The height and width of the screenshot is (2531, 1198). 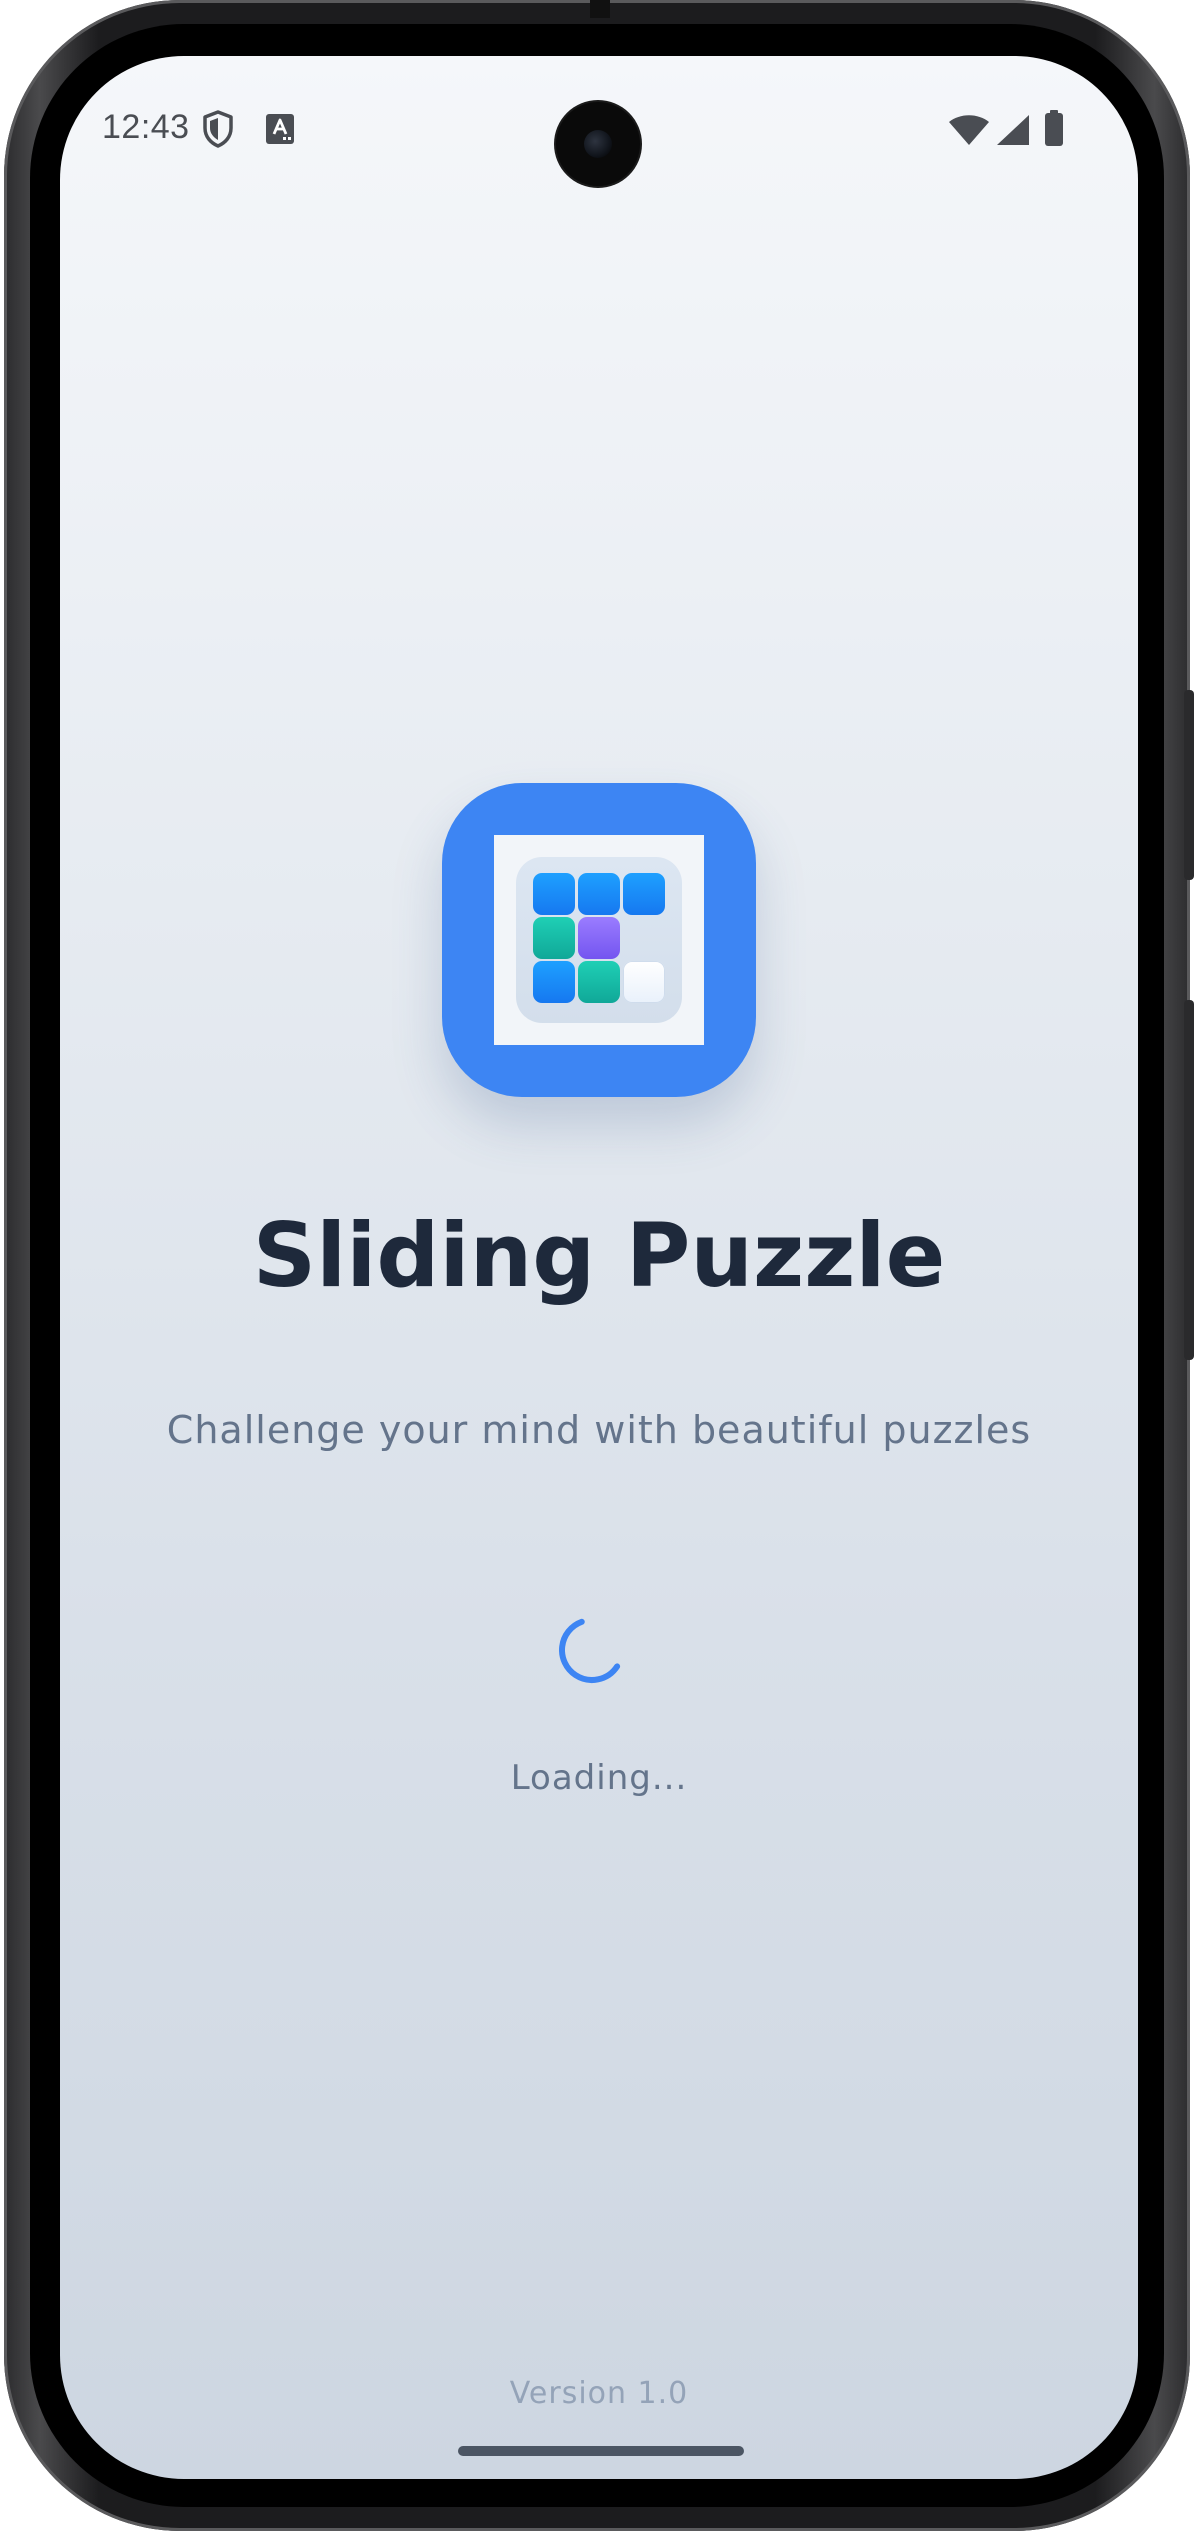 What do you see at coordinates (1054, 130) in the screenshot?
I see `battery-icon` at bounding box center [1054, 130].